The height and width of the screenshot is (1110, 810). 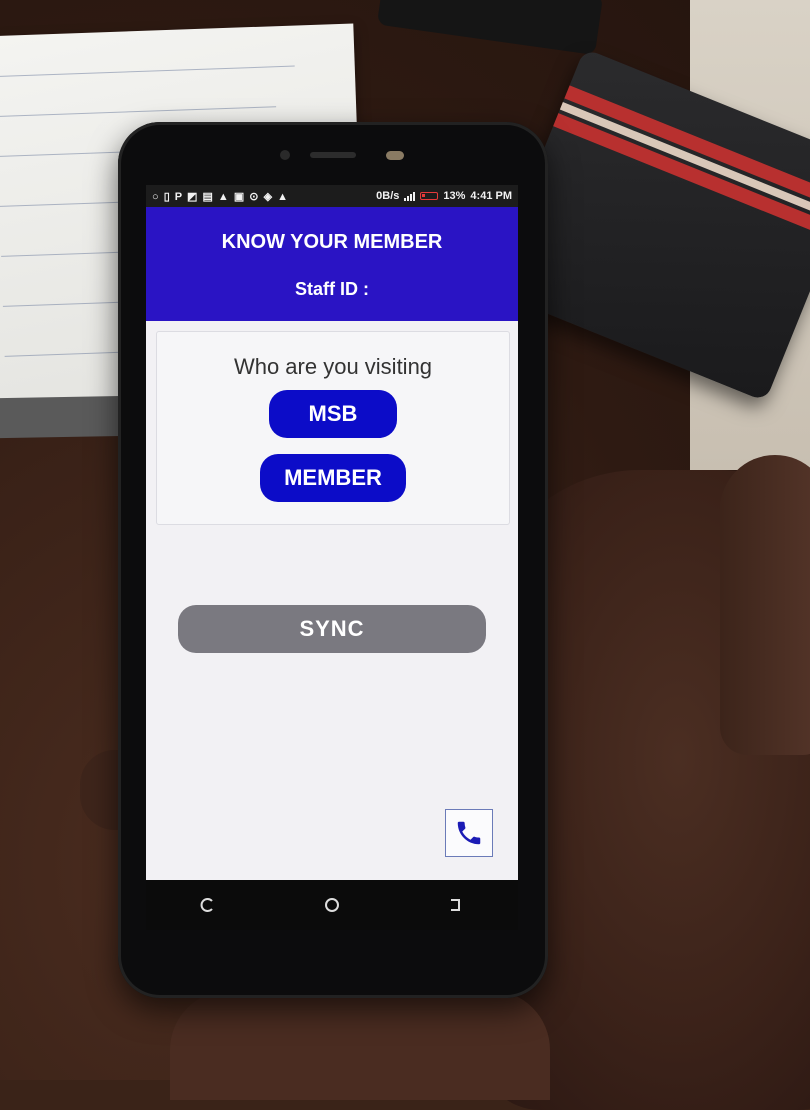 I want to click on home-icon, so click(x=332, y=905).